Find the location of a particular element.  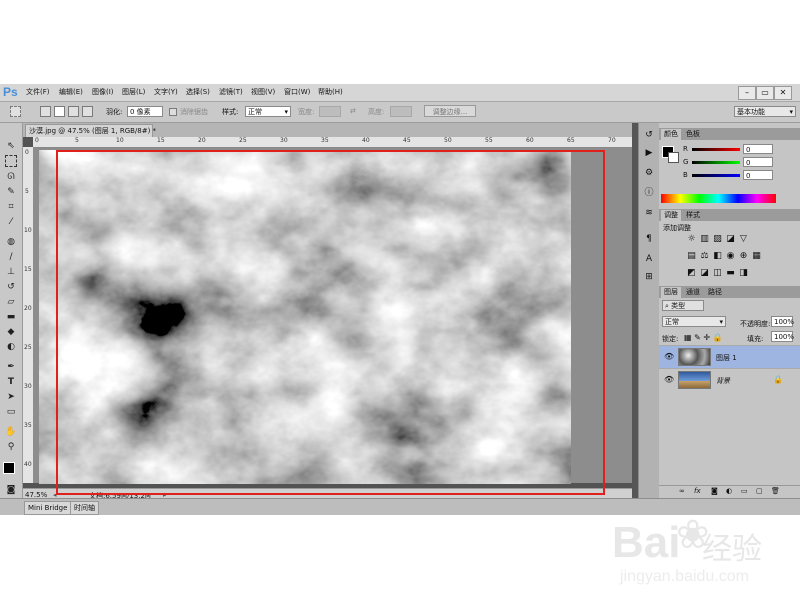

tab-color: 颜色 is located at coordinates (671, 134).